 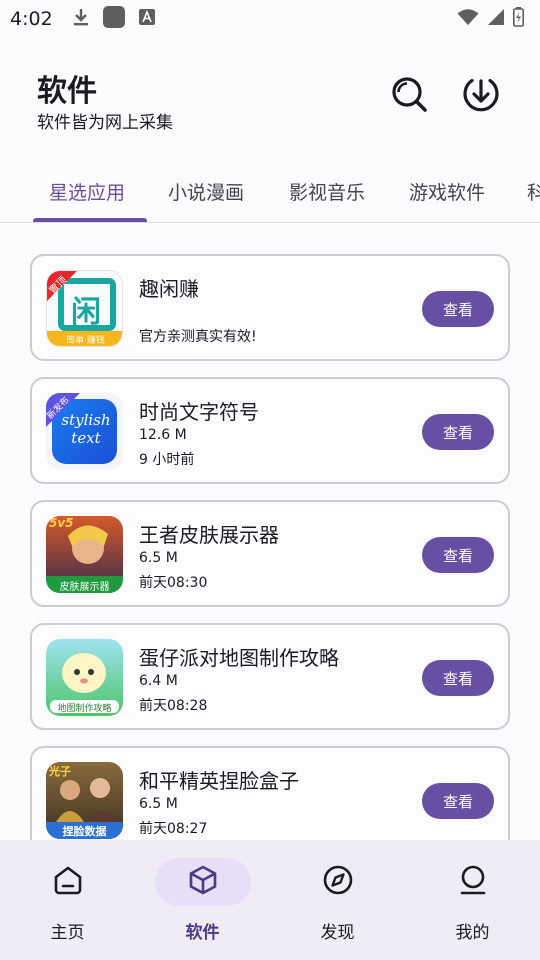 I want to click on page-subtitle: 软件皆为网上采集, so click(x=105, y=123).